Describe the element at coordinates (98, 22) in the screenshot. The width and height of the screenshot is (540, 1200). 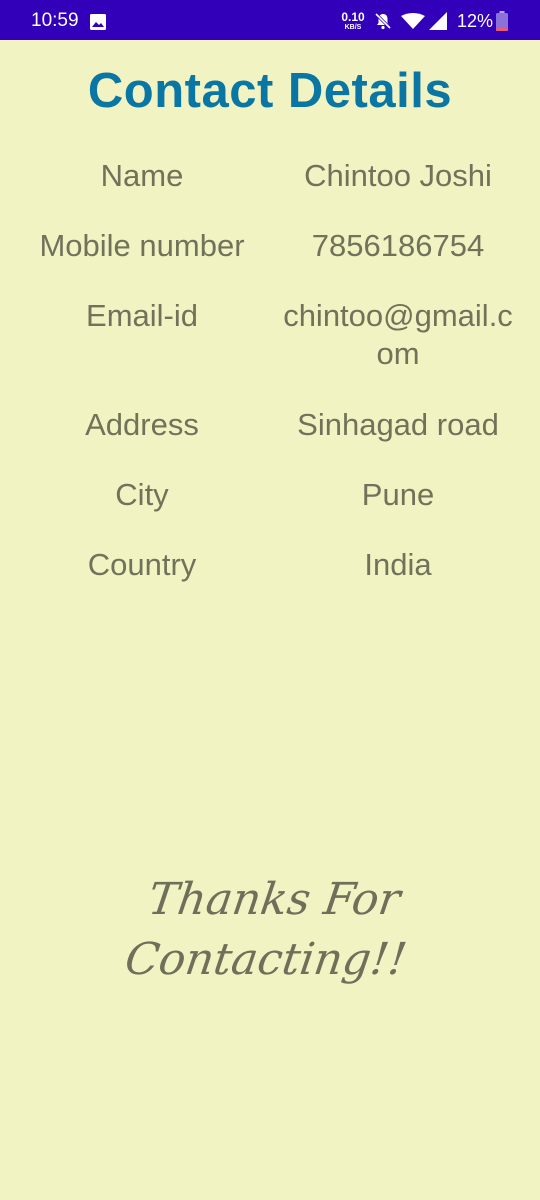
I see `gallery-icon` at that location.